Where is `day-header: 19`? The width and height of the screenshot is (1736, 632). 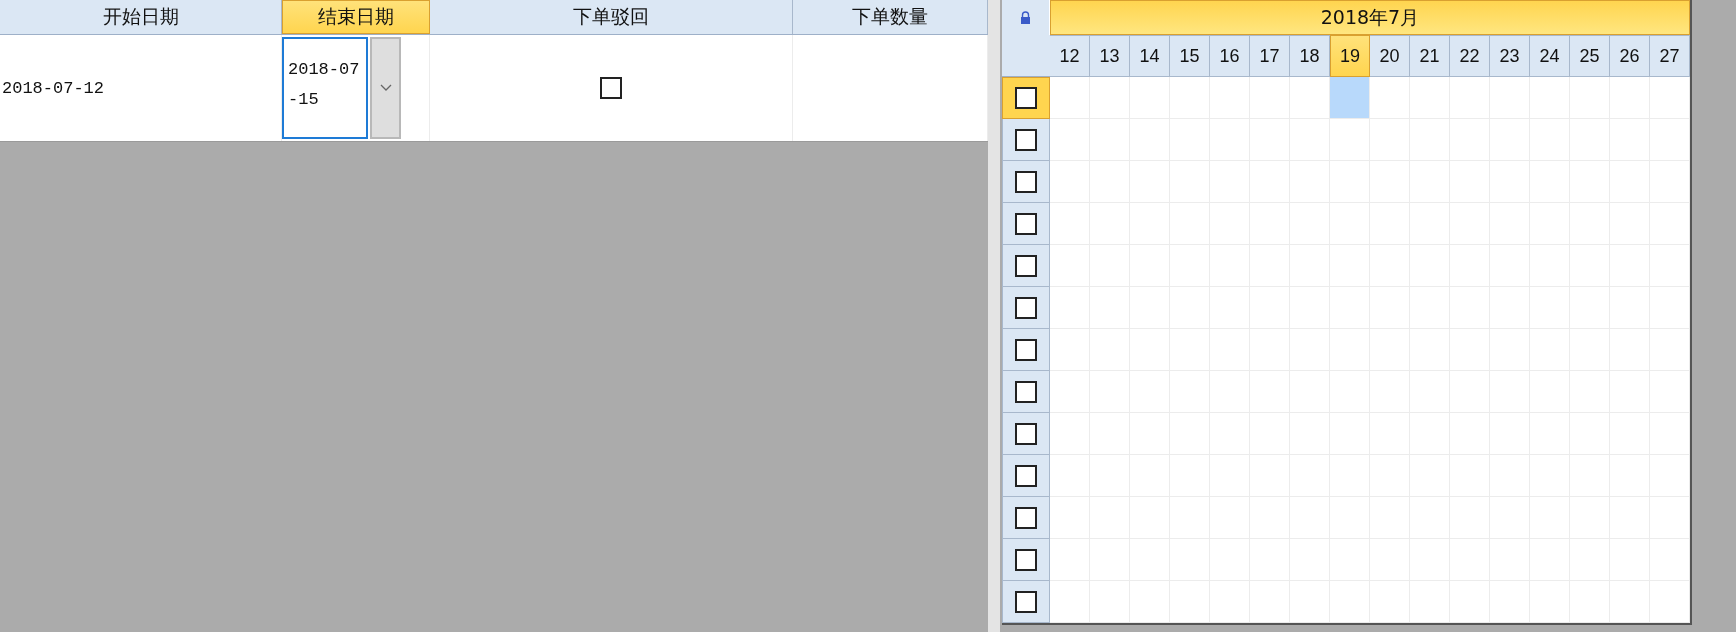
day-header: 19 is located at coordinates (1350, 56).